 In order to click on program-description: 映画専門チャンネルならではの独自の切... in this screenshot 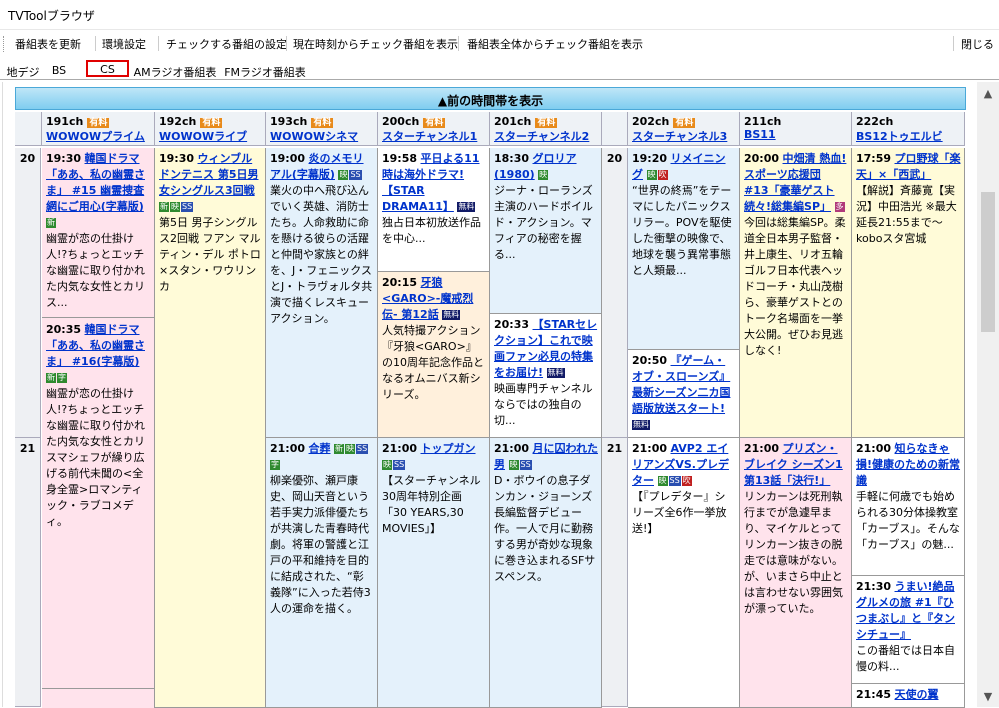, I will do `click(543, 404)`.